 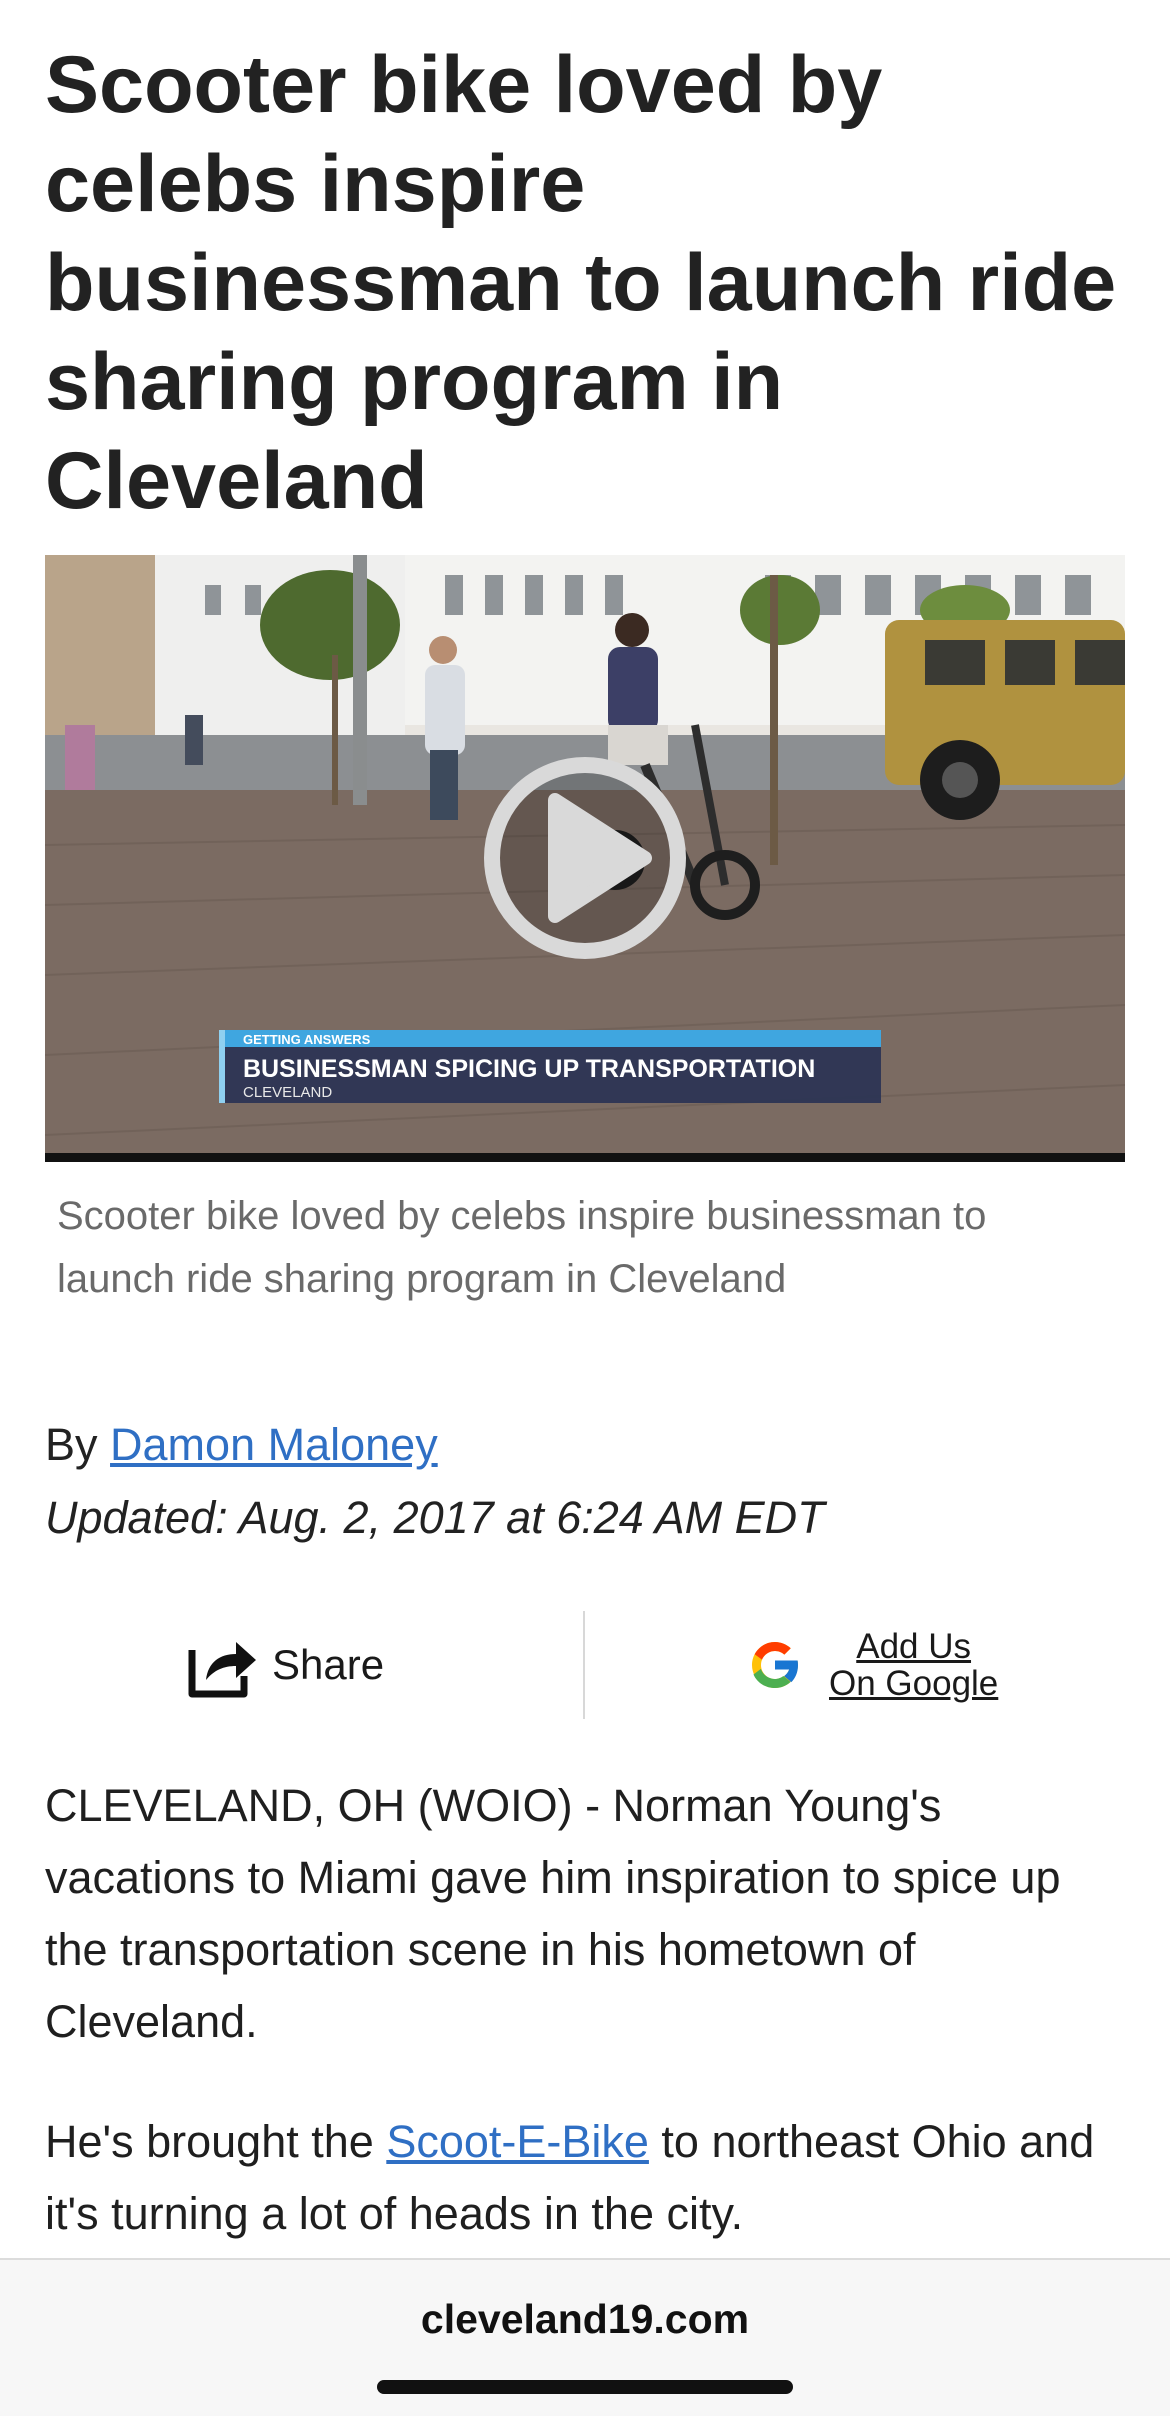 I want to click on home-indicator, so click(x=585, y=2387).